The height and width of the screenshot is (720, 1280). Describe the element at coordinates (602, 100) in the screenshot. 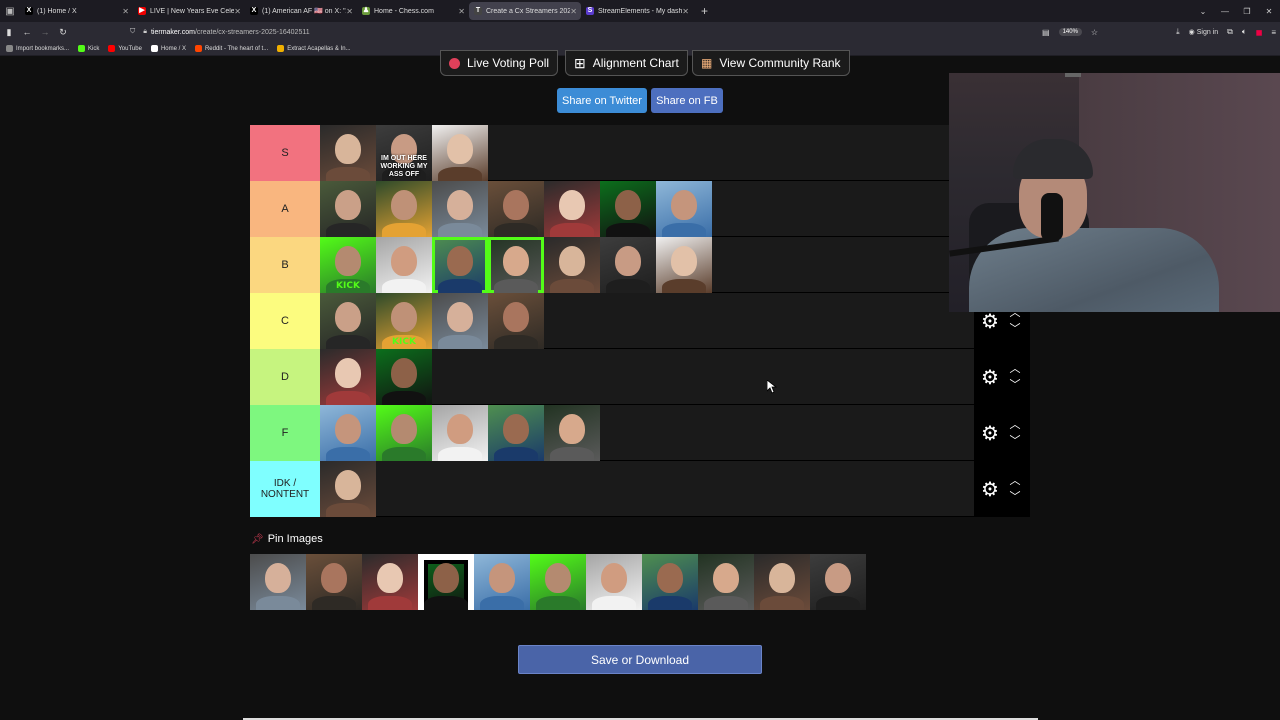

I see `share-twitter-button: Share on Twitter` at that location.